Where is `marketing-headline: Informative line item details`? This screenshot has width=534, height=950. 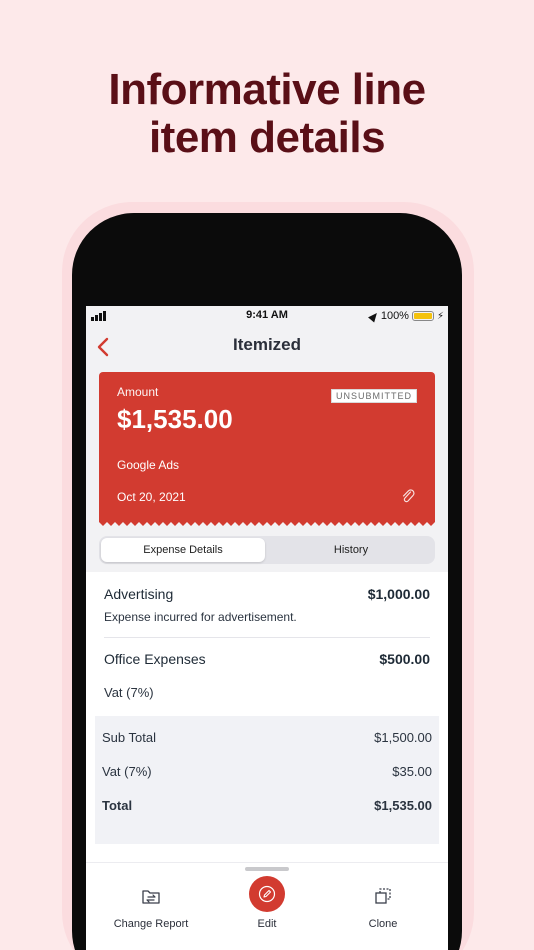 marketing-headline: Informative line item details is located at coordinates (267, 114).